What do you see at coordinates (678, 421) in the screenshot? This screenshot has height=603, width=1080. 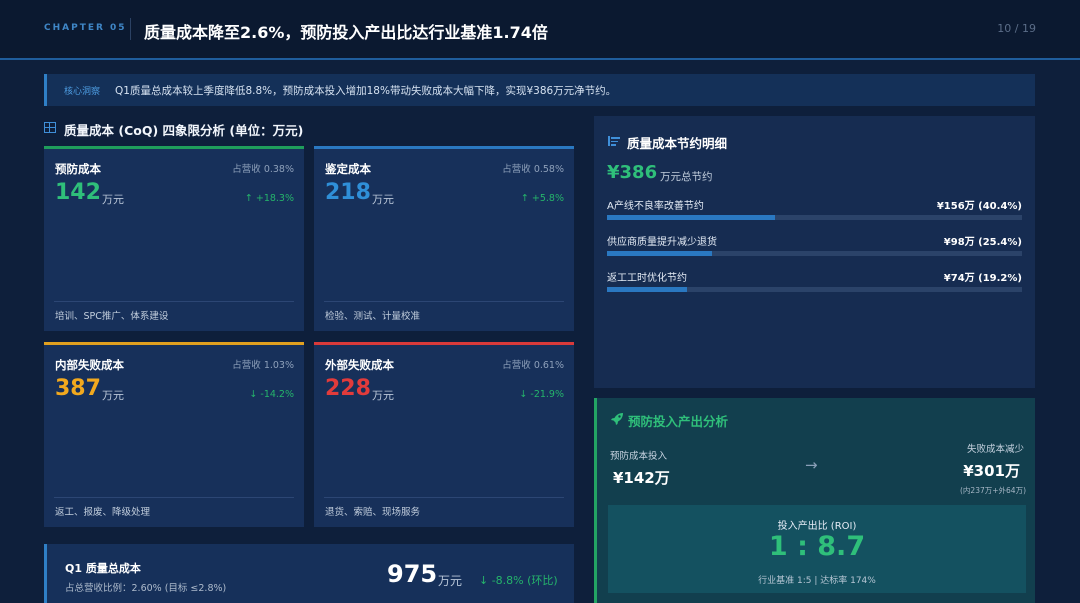 I see `roi-title: 预防投入产出分析` at bounding box center [678, 421].